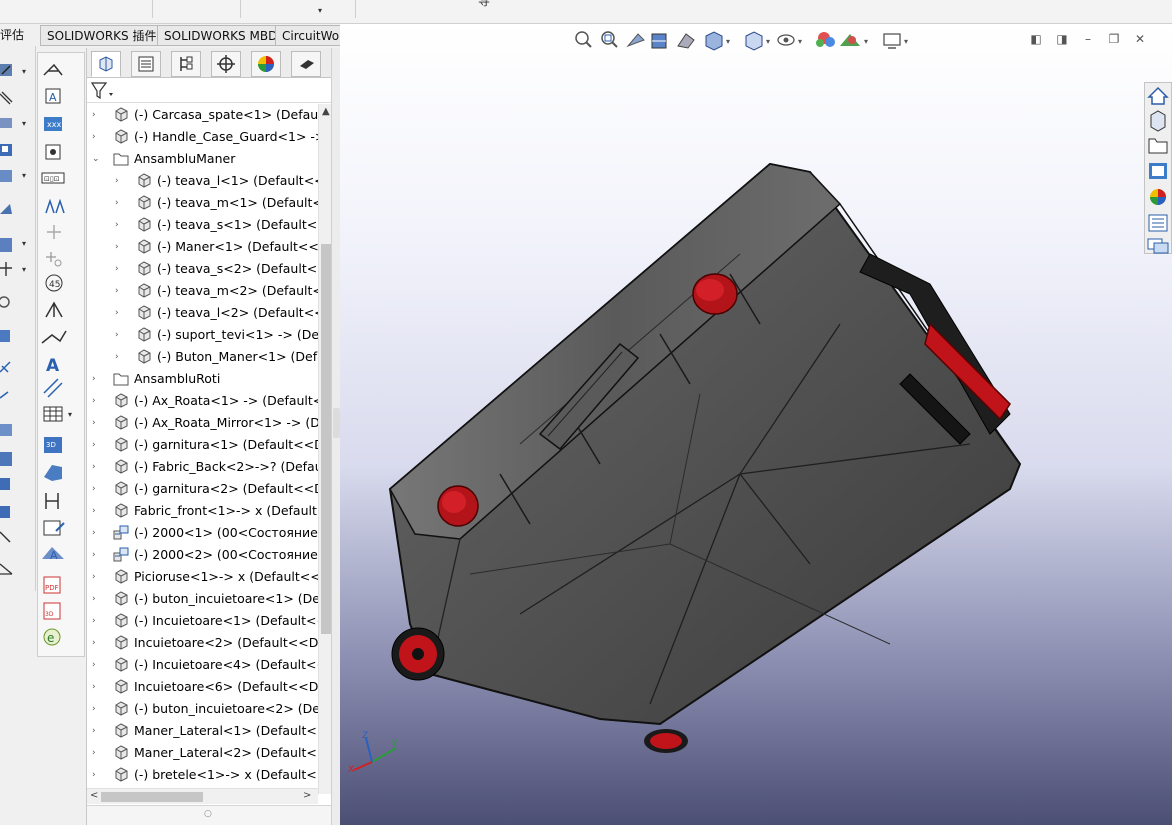  What do you see at coordinates (52, 637) in the screenshot?
I see `edrawings-icon: e` at bounding box center [52, 637].